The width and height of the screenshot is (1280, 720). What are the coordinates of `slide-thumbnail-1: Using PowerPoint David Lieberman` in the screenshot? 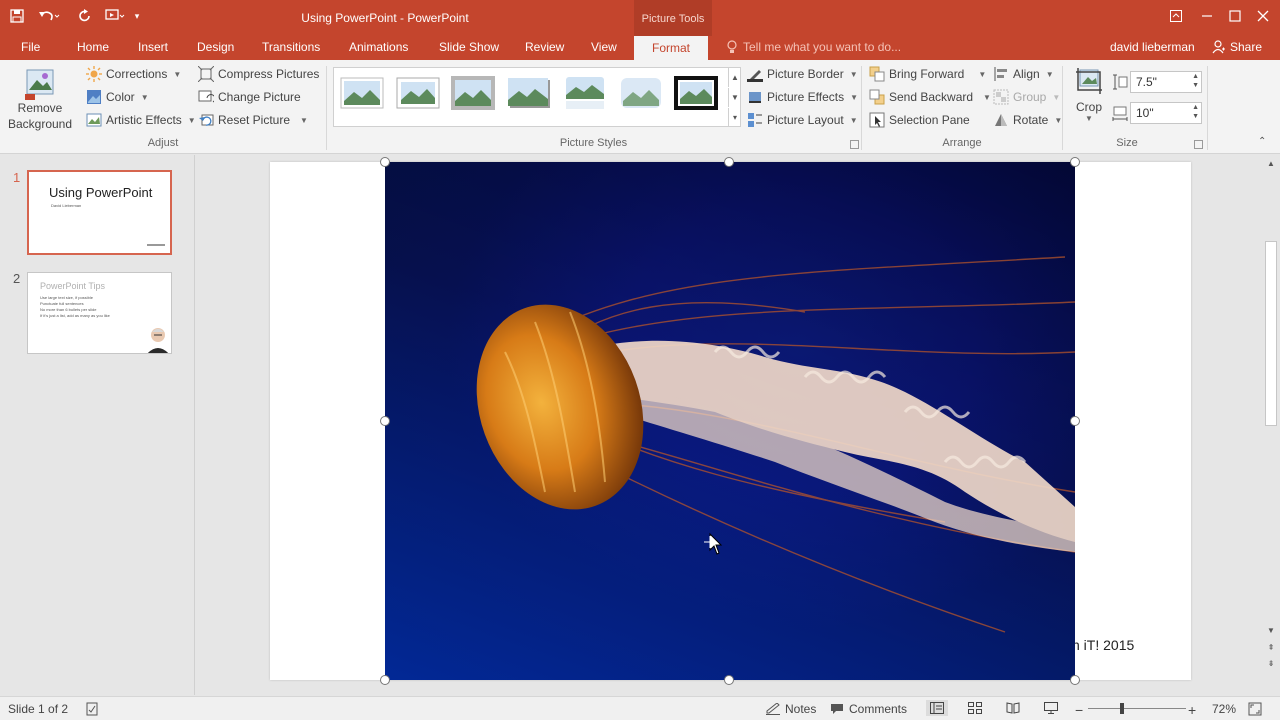 It's located at (99, 212).